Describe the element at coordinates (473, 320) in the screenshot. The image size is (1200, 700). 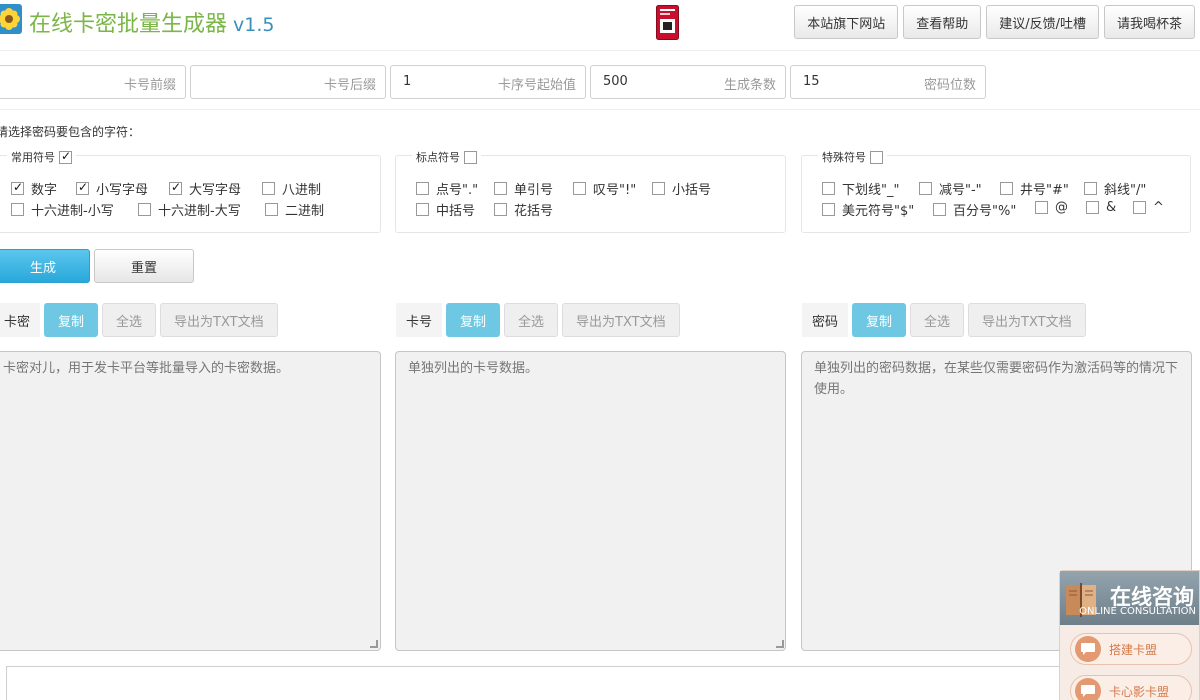
I see `card-number-copy-button: 复制` at that location.